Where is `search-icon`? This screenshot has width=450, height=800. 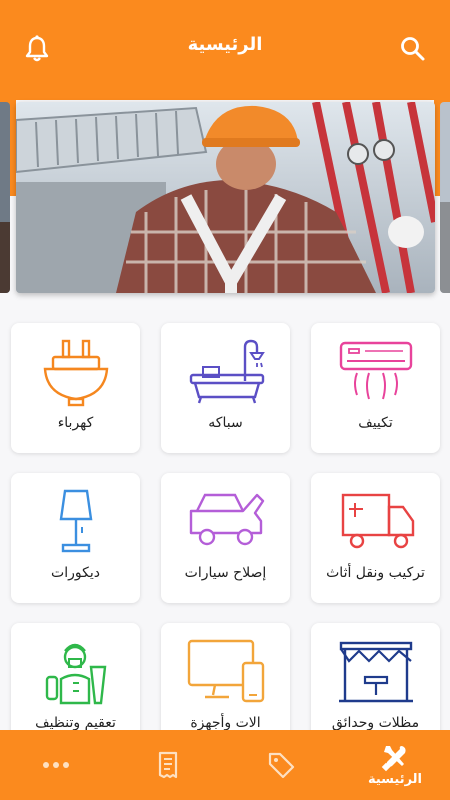 search-icon is located at coordinates (413, 49).